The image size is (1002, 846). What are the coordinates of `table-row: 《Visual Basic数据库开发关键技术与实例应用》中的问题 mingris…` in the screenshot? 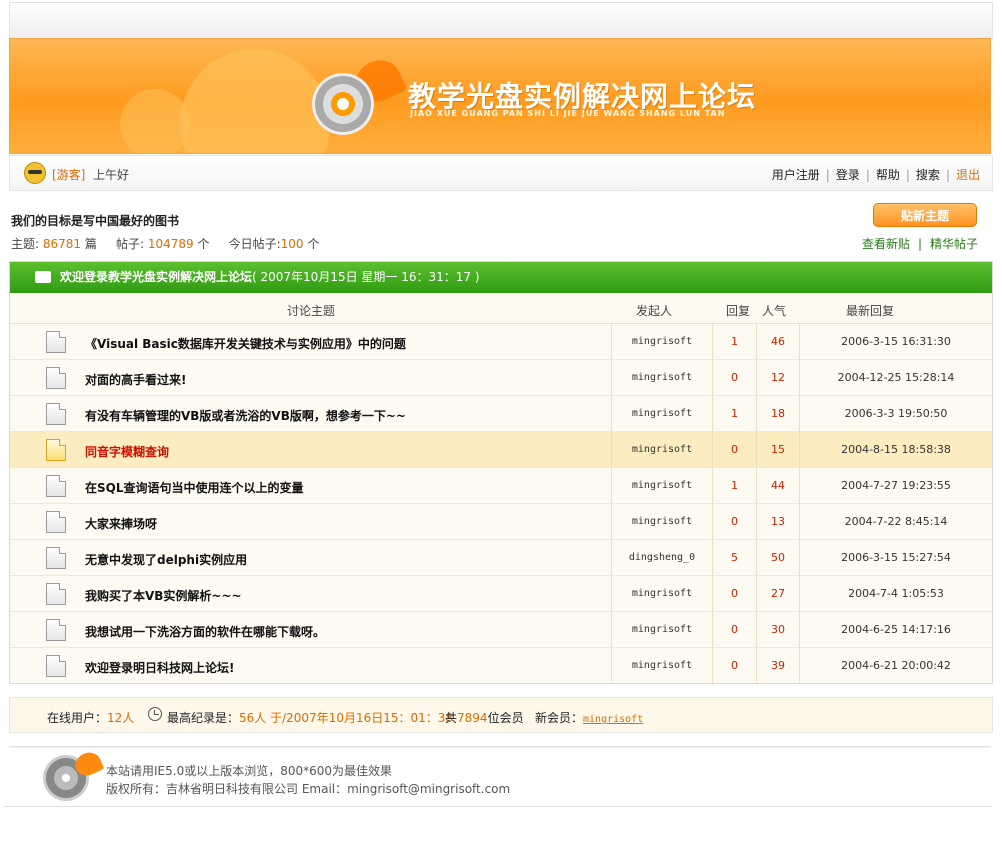 It's located at (501, 342).